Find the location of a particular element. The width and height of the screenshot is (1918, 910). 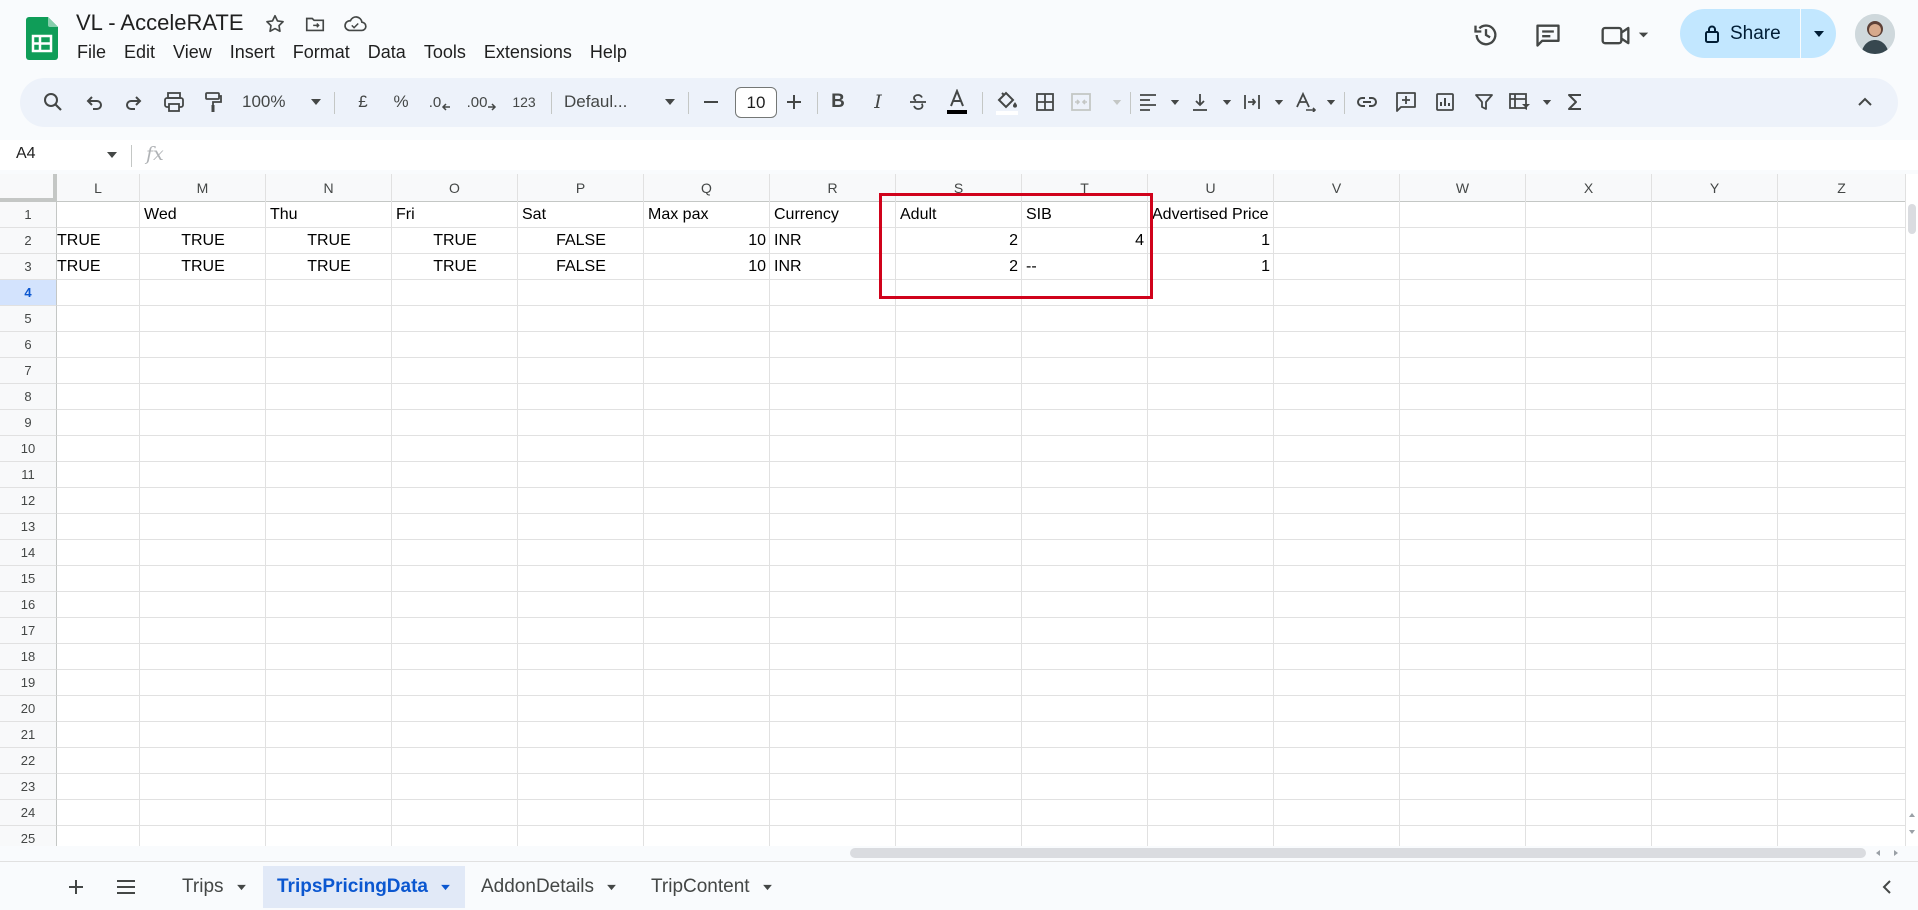

cell-q1: Max pax is located at coordinates (707, 215).